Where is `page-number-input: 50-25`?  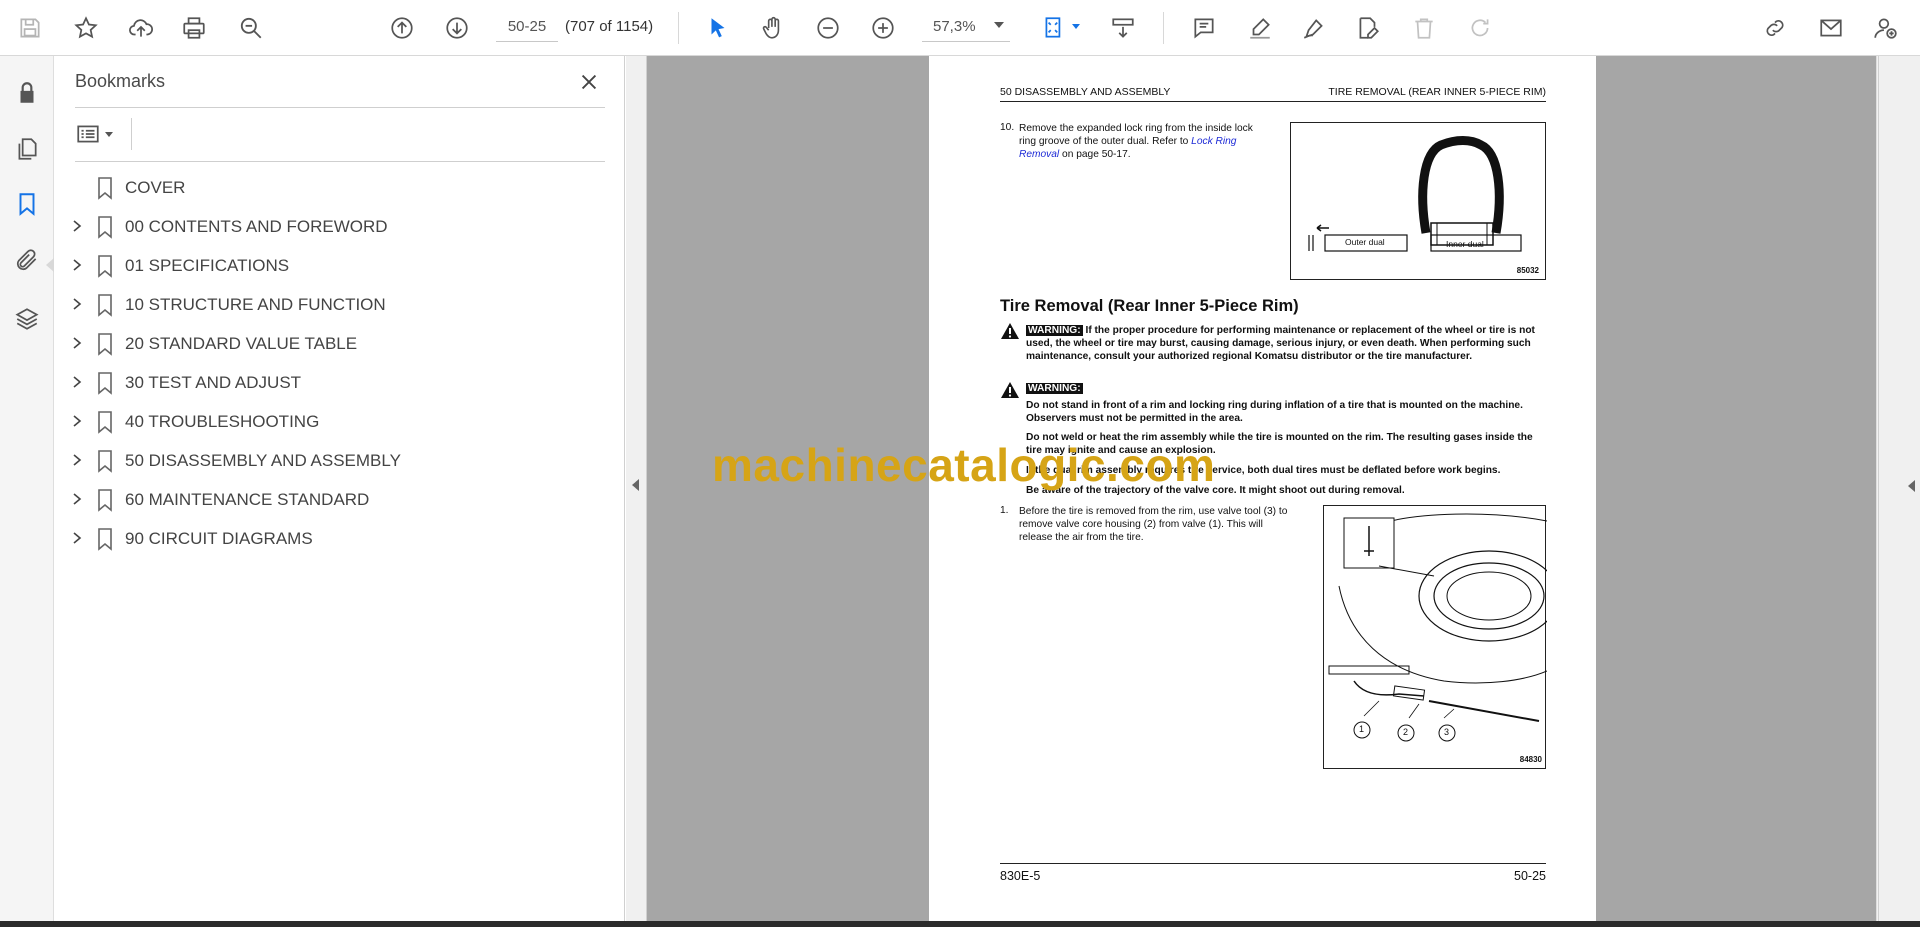
page-number-input: 50-25 is located at coordinates (527, 27).